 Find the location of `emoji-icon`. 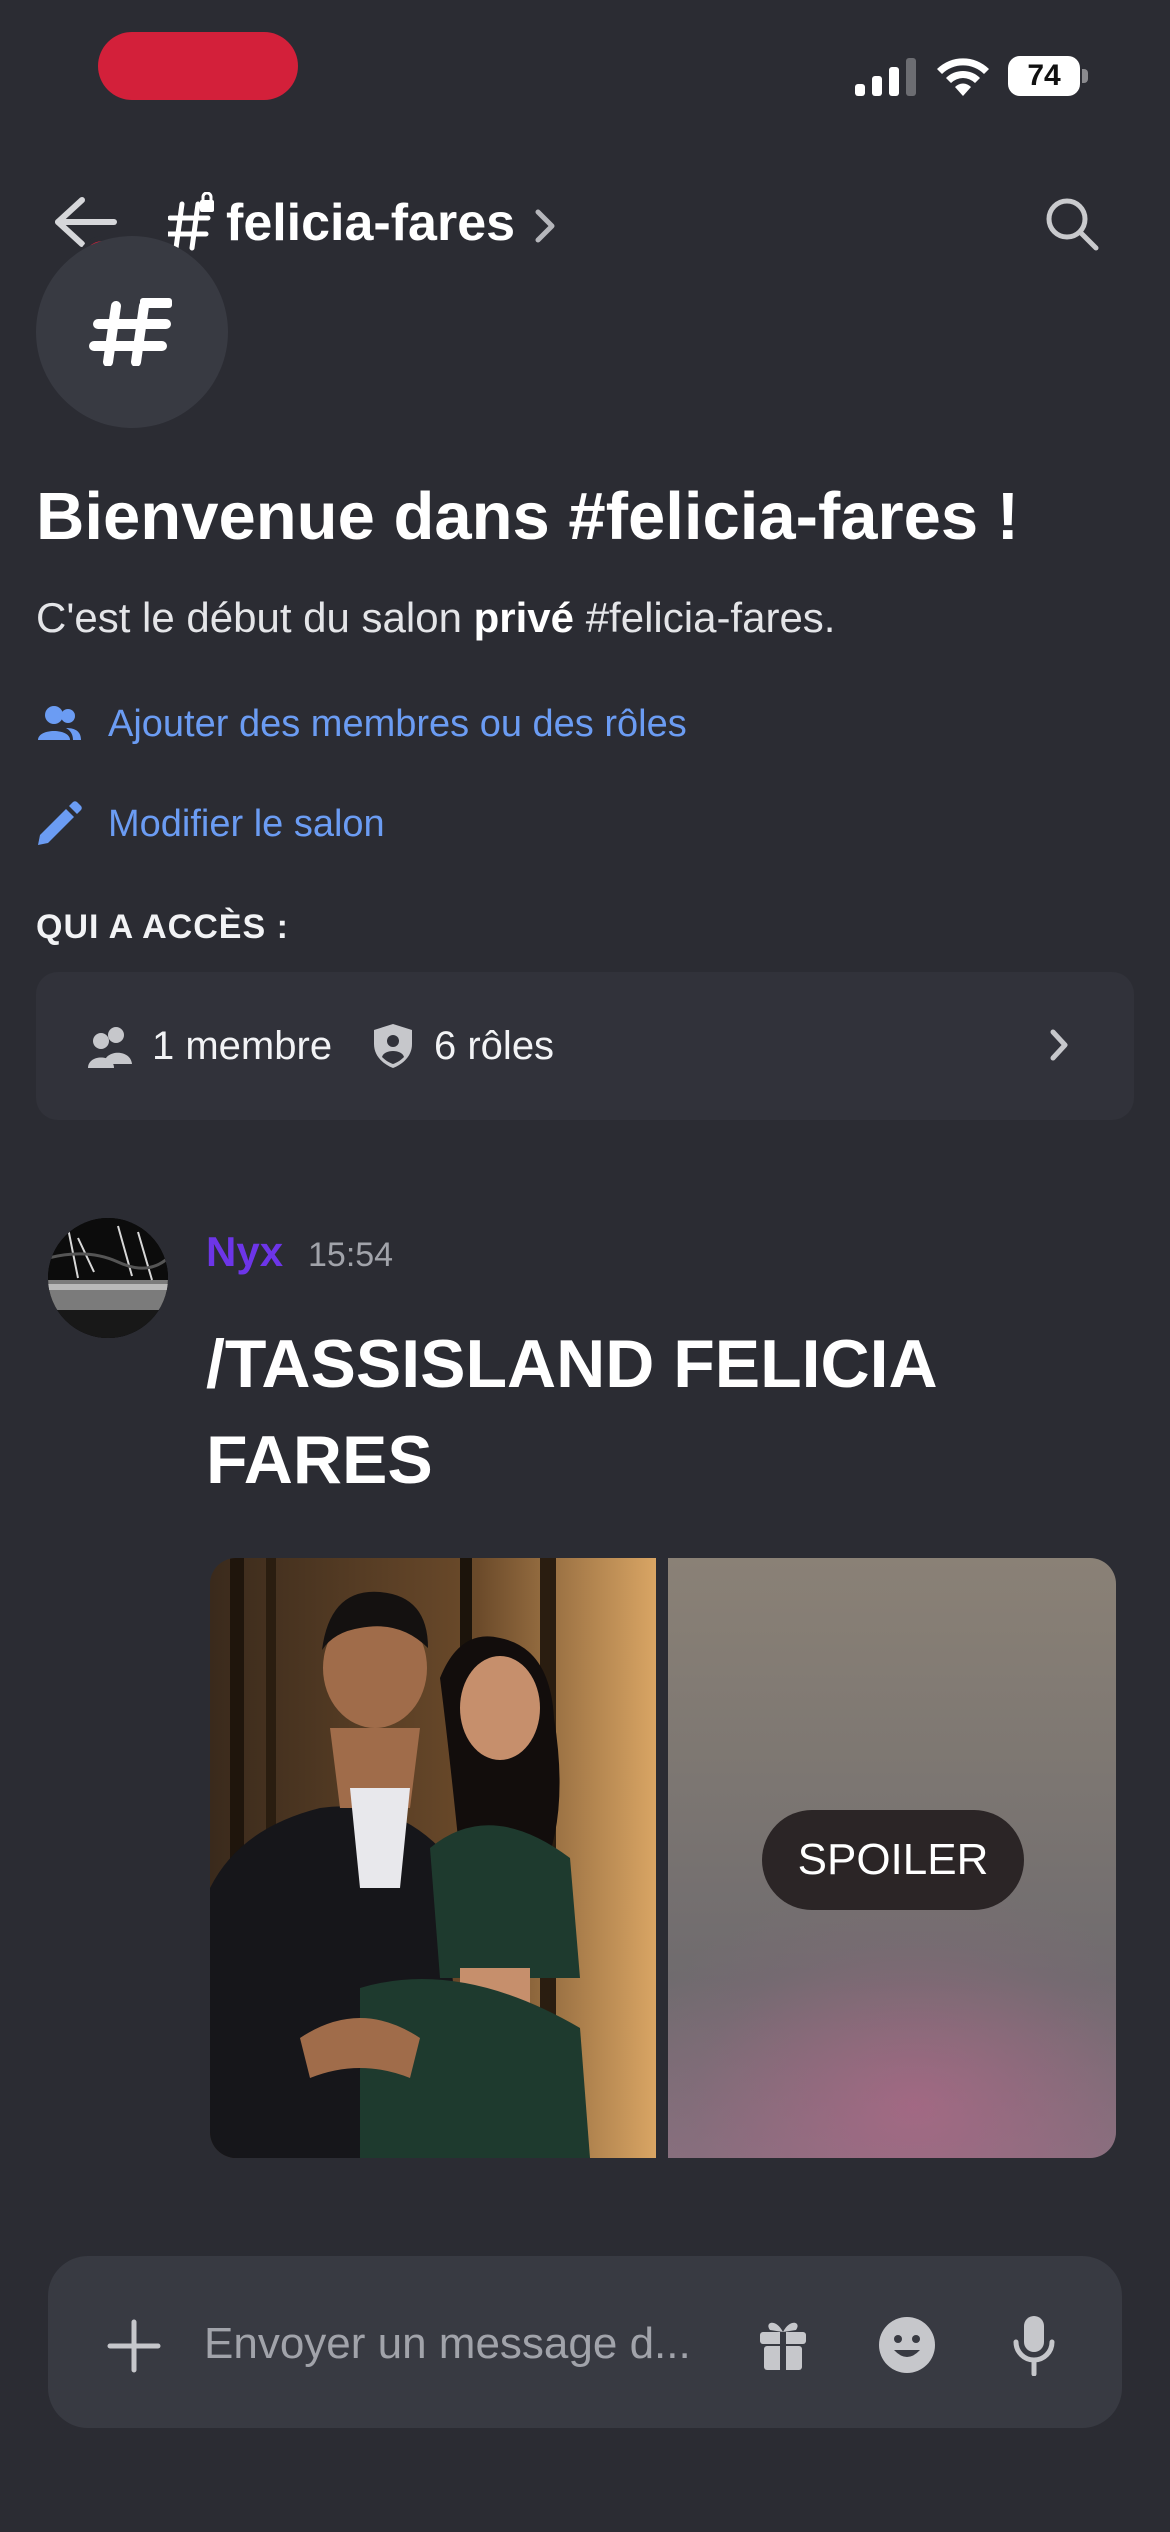

emoji-icon is located at coordinates (907, 2345).